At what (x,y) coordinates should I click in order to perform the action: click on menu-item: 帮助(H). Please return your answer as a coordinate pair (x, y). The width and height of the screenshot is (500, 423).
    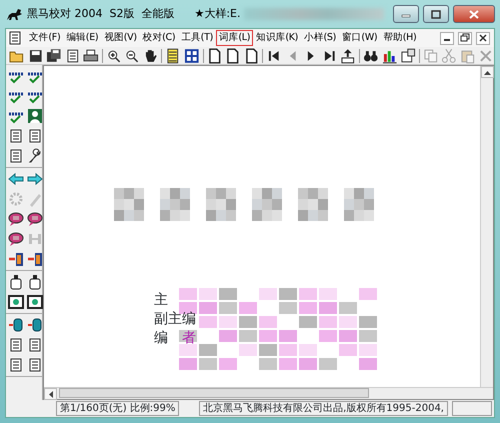
    Looking at the image, I should click on (400, 38).